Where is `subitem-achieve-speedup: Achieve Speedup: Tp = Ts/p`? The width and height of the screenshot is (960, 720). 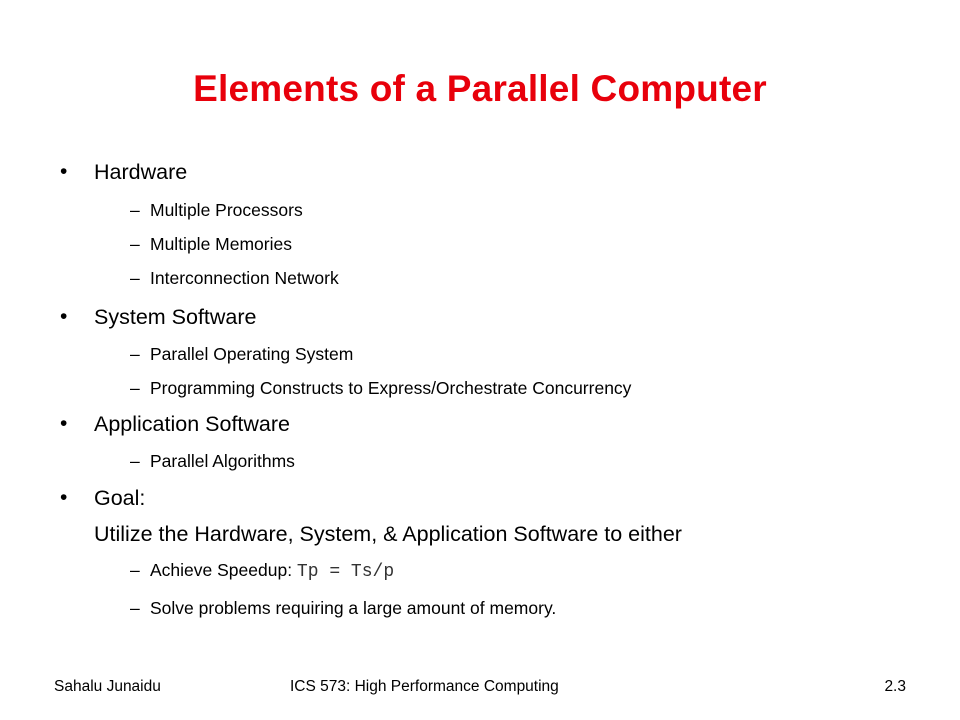
subitem-achieve-speedup: Achieve Speedup: Tp = Ts/p is located at coordinates (272, 571).